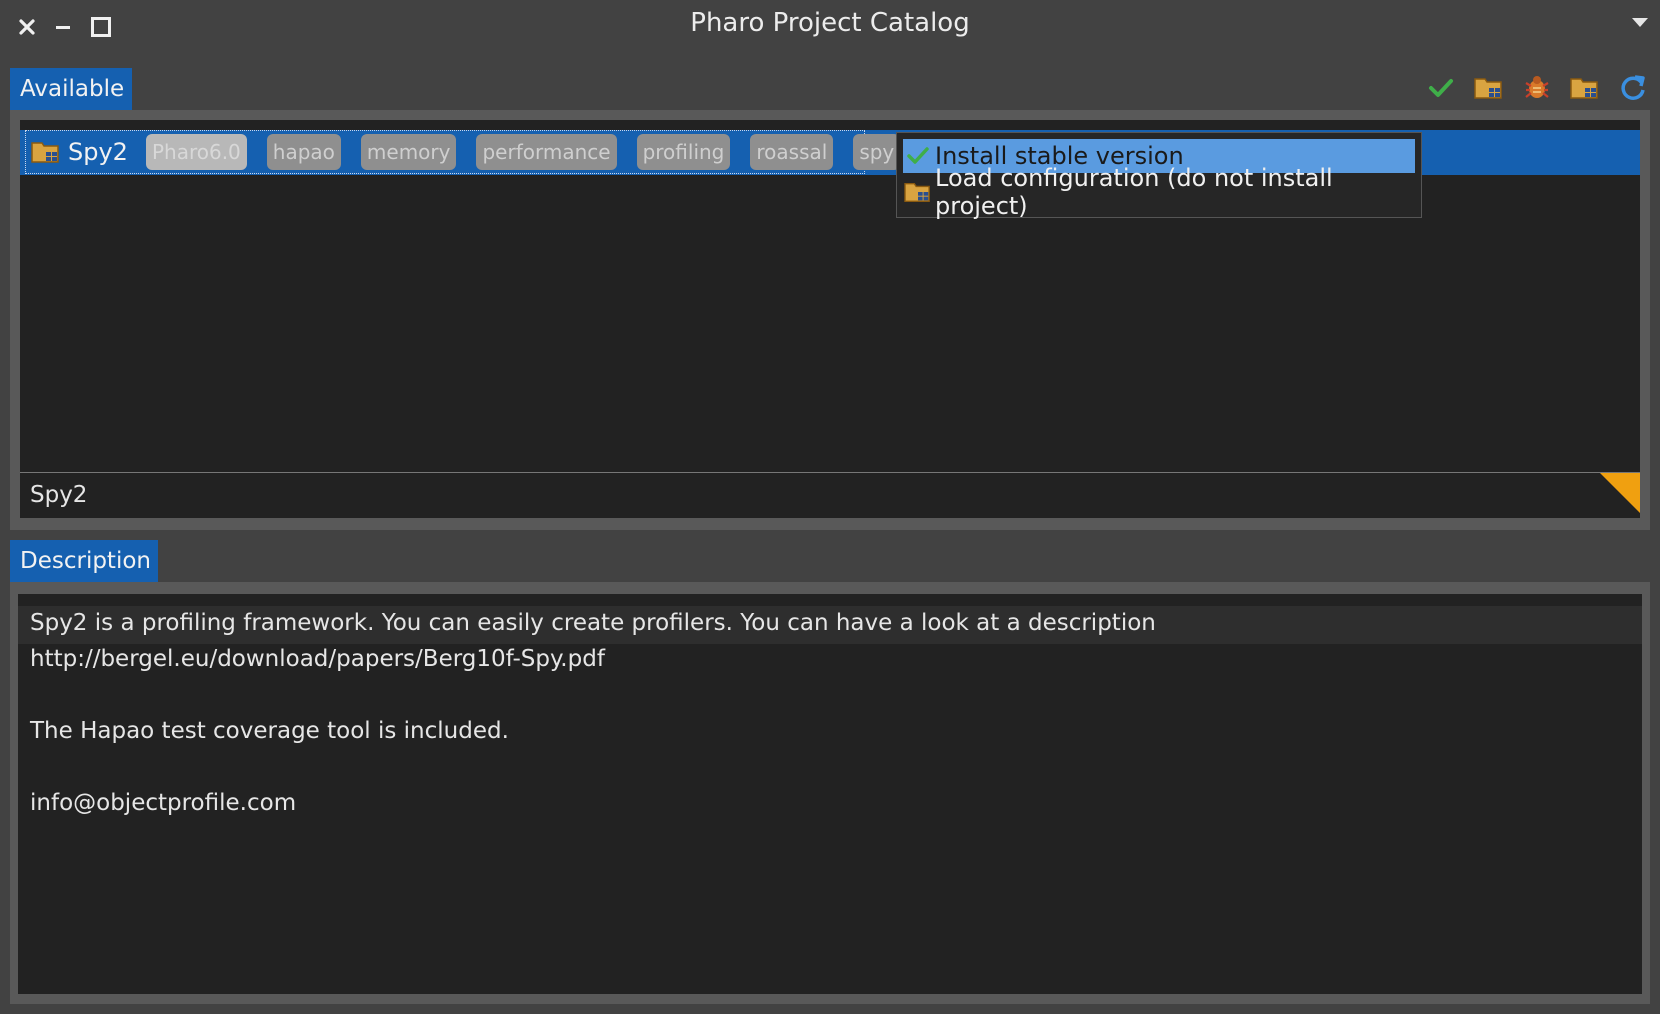 The width and height of the screenshot is (1660, 1014). I want to click on catalog-toolbar, so click(1537, 88).